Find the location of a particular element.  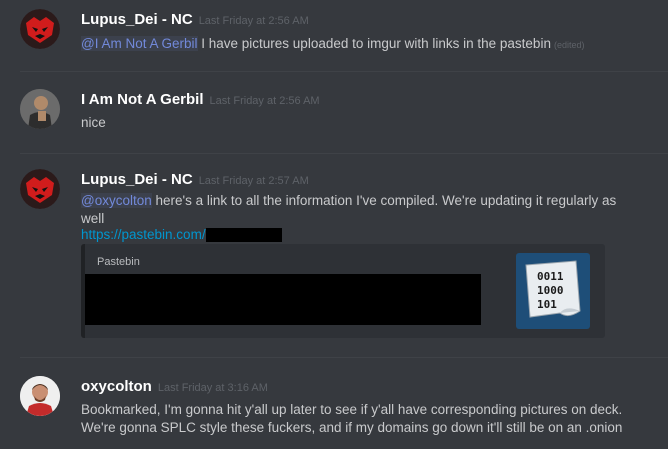

thumb-line-3: 101 is located at coordinates (547, 304).